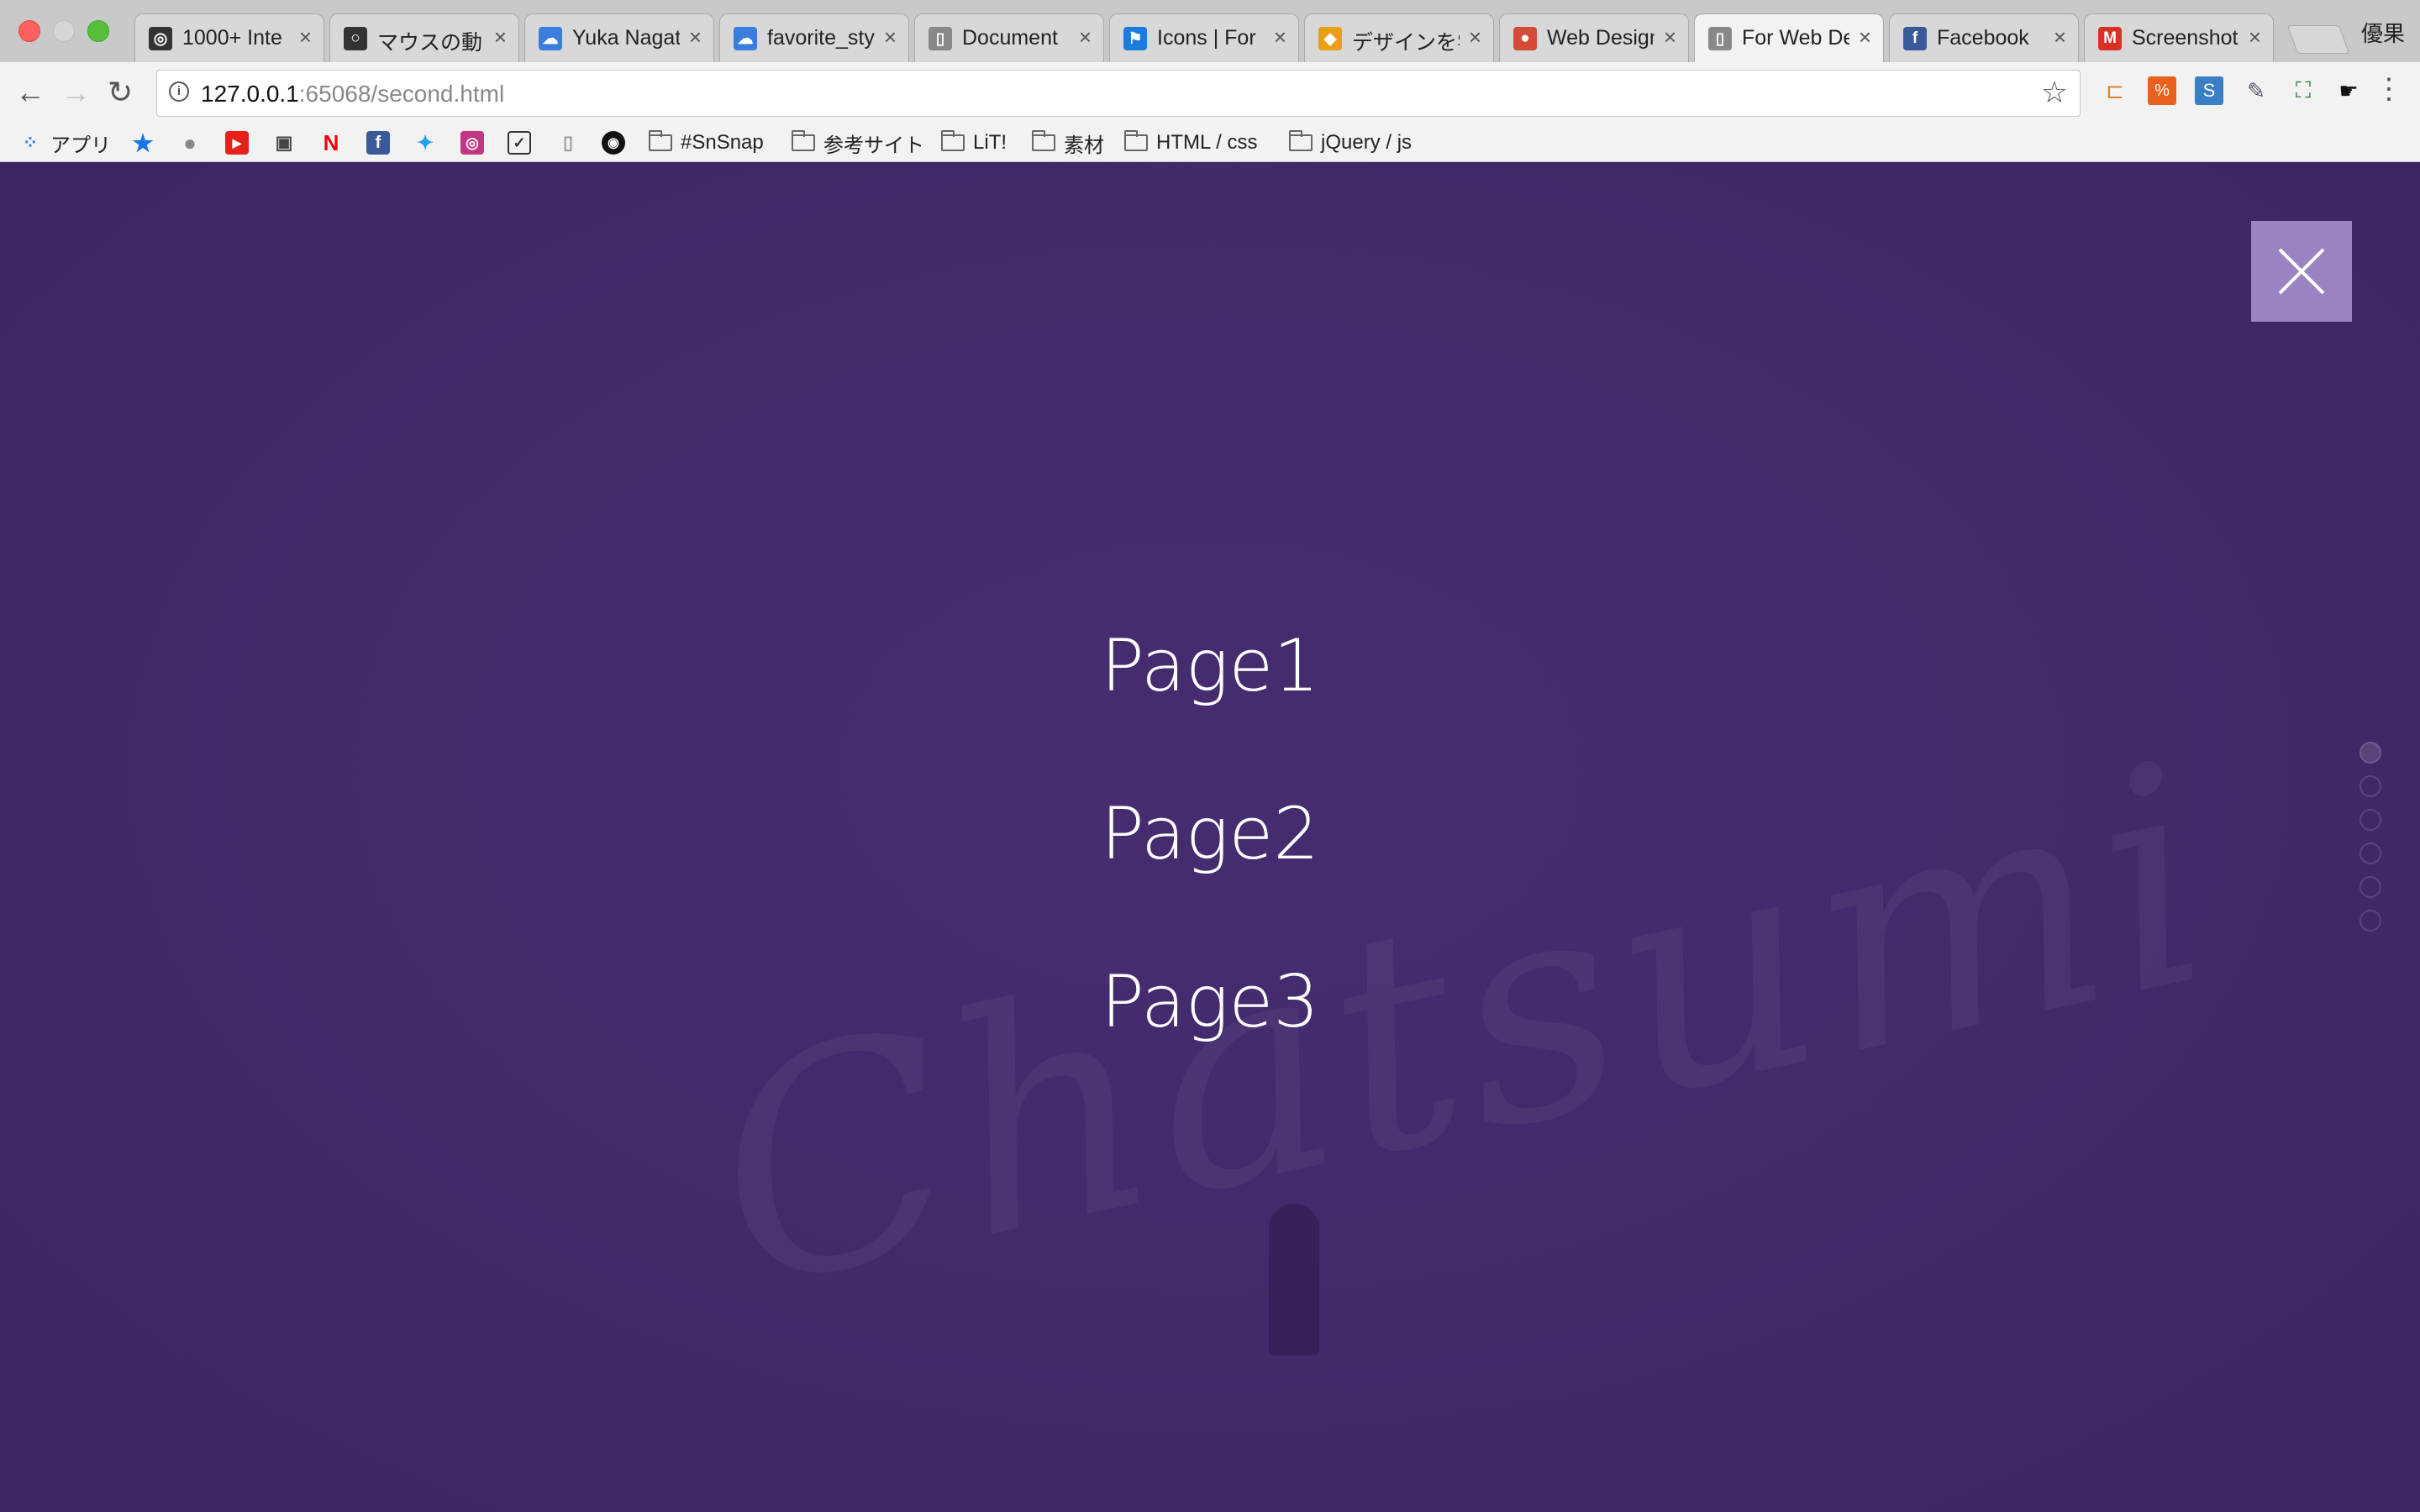 The image size is (2420, 1512). What do you see at coordinates (98, 31) in the screenshot?
I see `zoom-window-button` at bounding box center [98, 31].